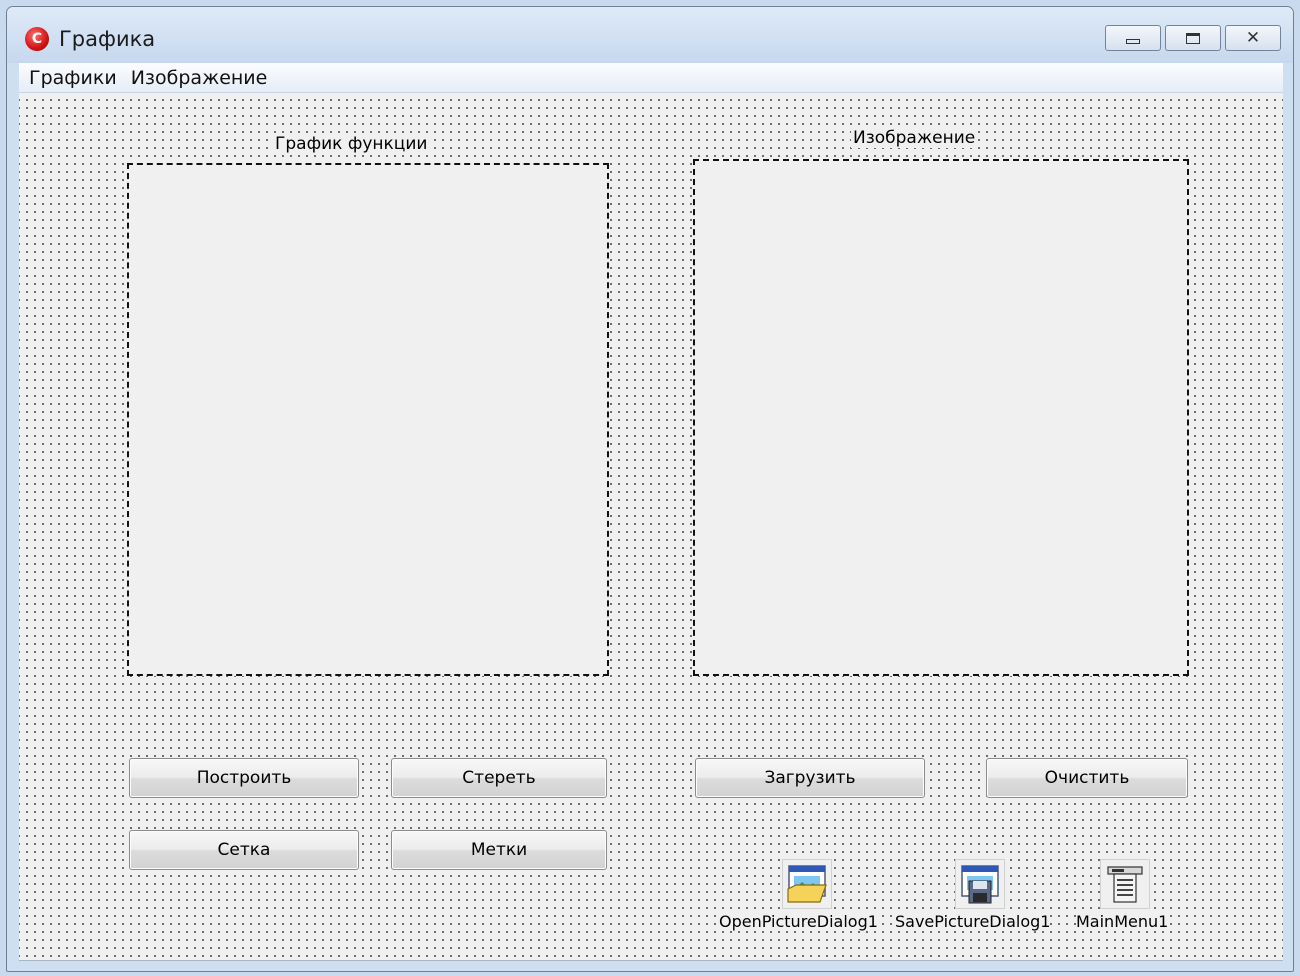  What do you see at coordinates (351, 144) in the screenshot?
I see `function-box-label: График функции` at bounding box center [351, 144].